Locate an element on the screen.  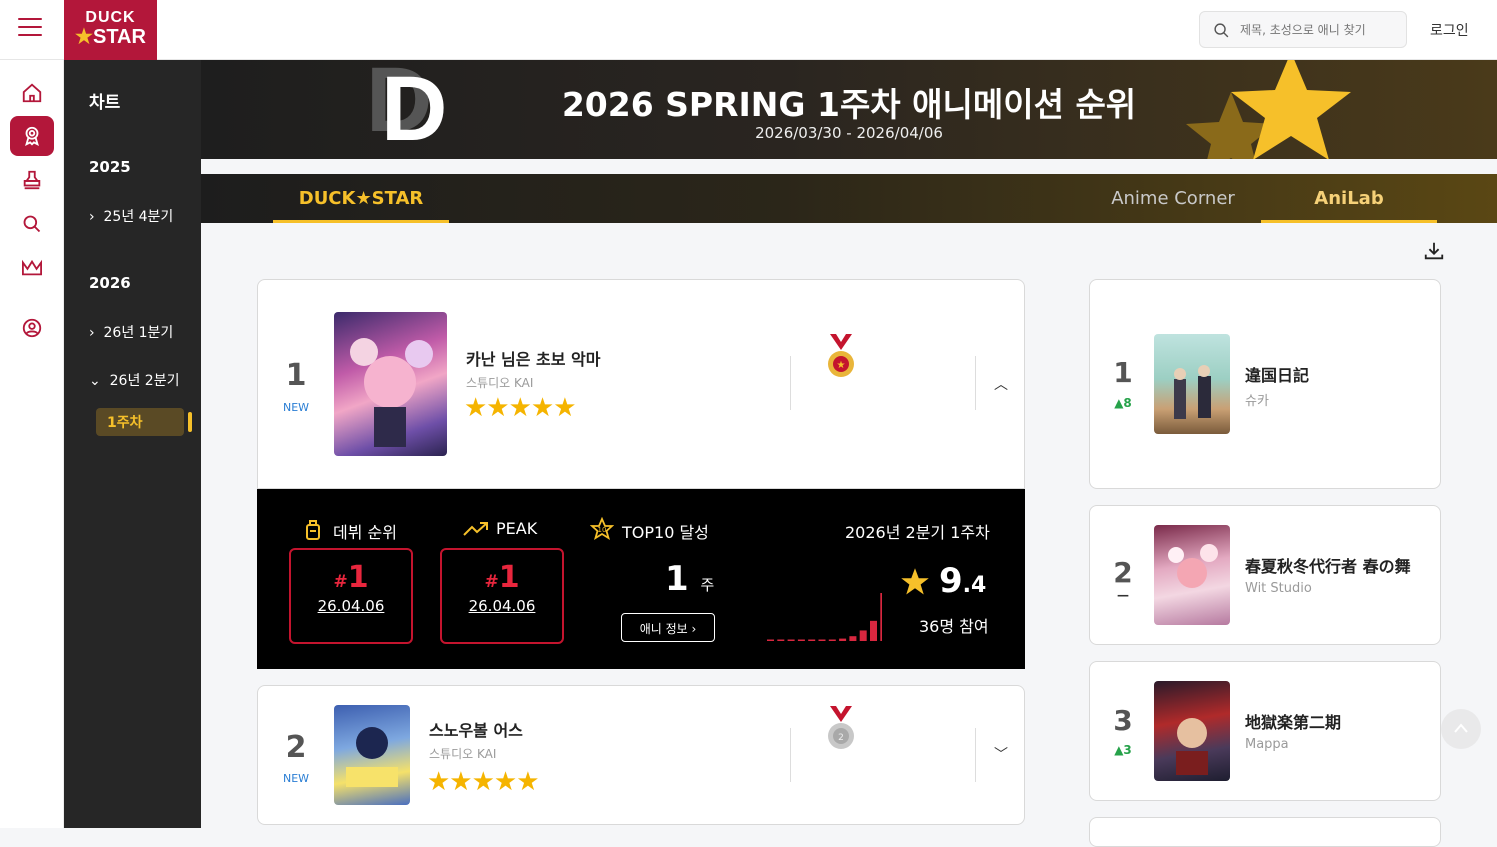
top10-weeks-count: 1 is located at coordinates (677, 579).